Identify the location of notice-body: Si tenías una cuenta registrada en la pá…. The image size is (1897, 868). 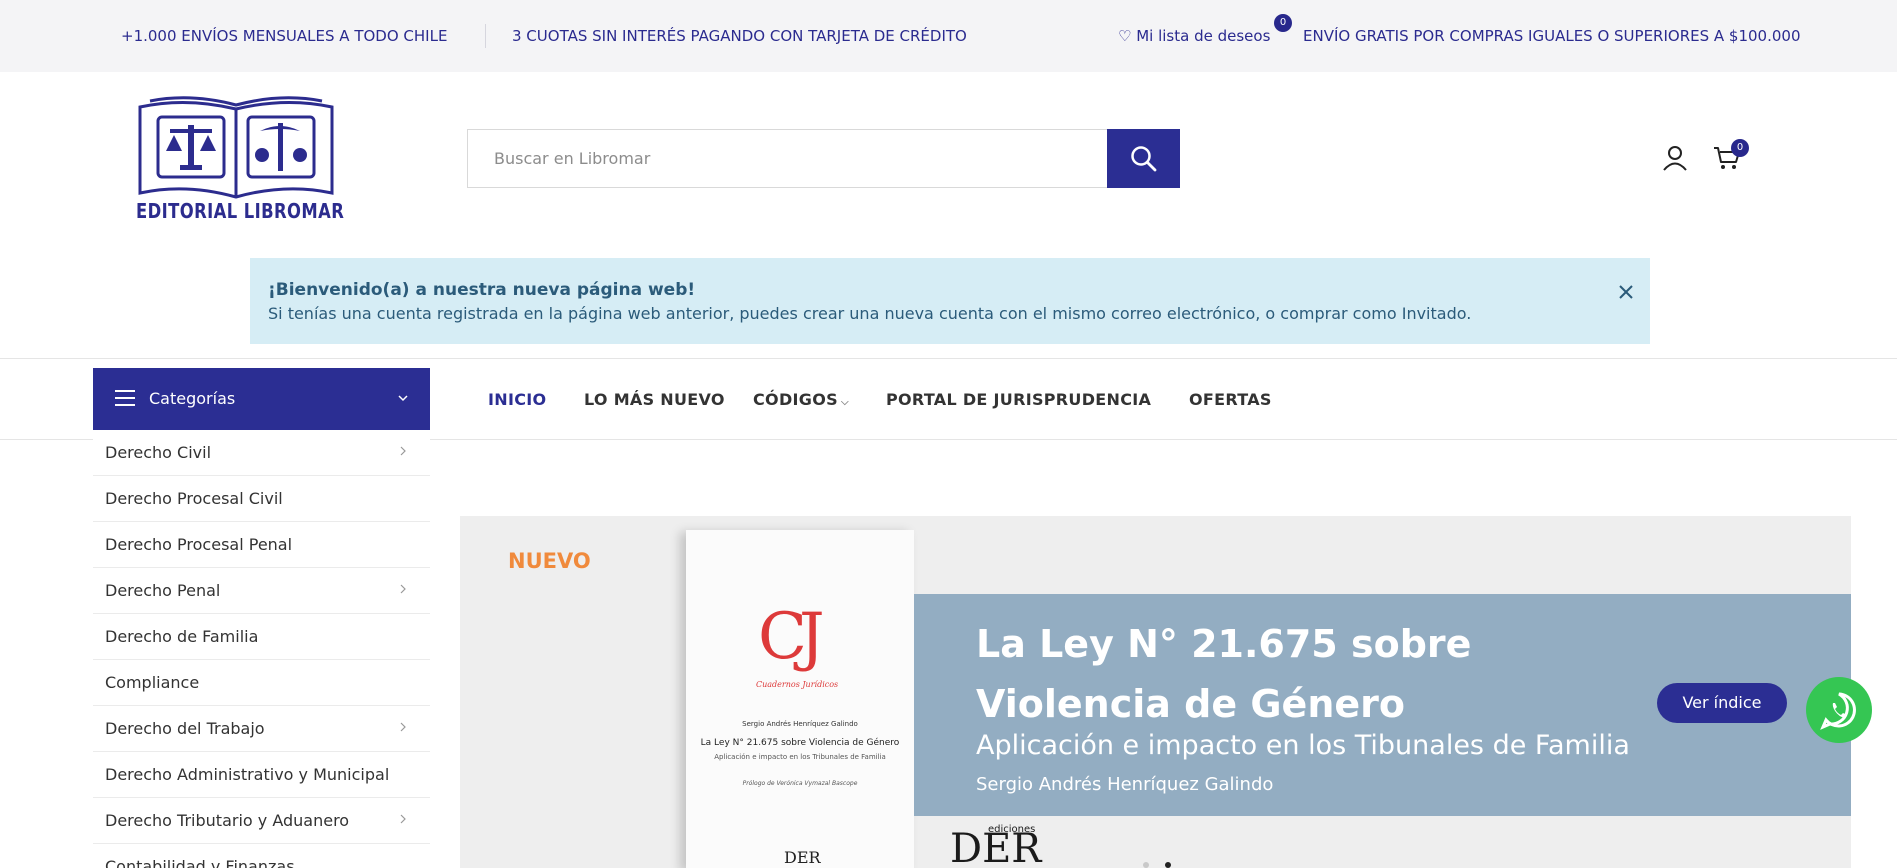
(870, 313).